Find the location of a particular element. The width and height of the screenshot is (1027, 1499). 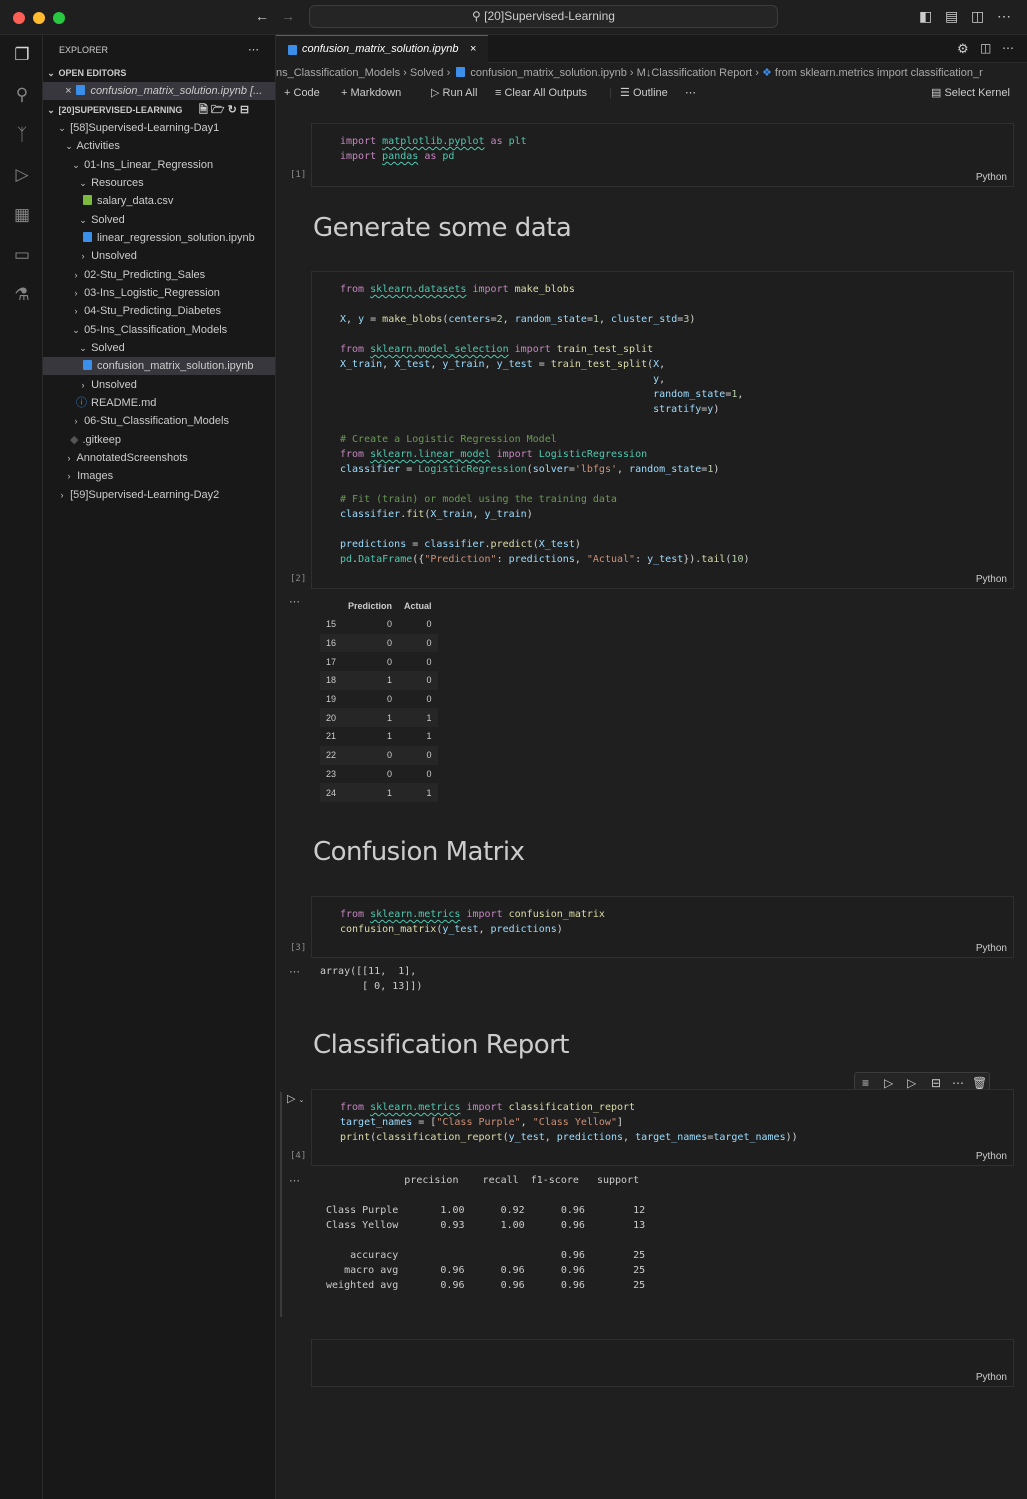

toggle-secondary-sidebar-icon: ◫ is located at coordinates (977, 16).